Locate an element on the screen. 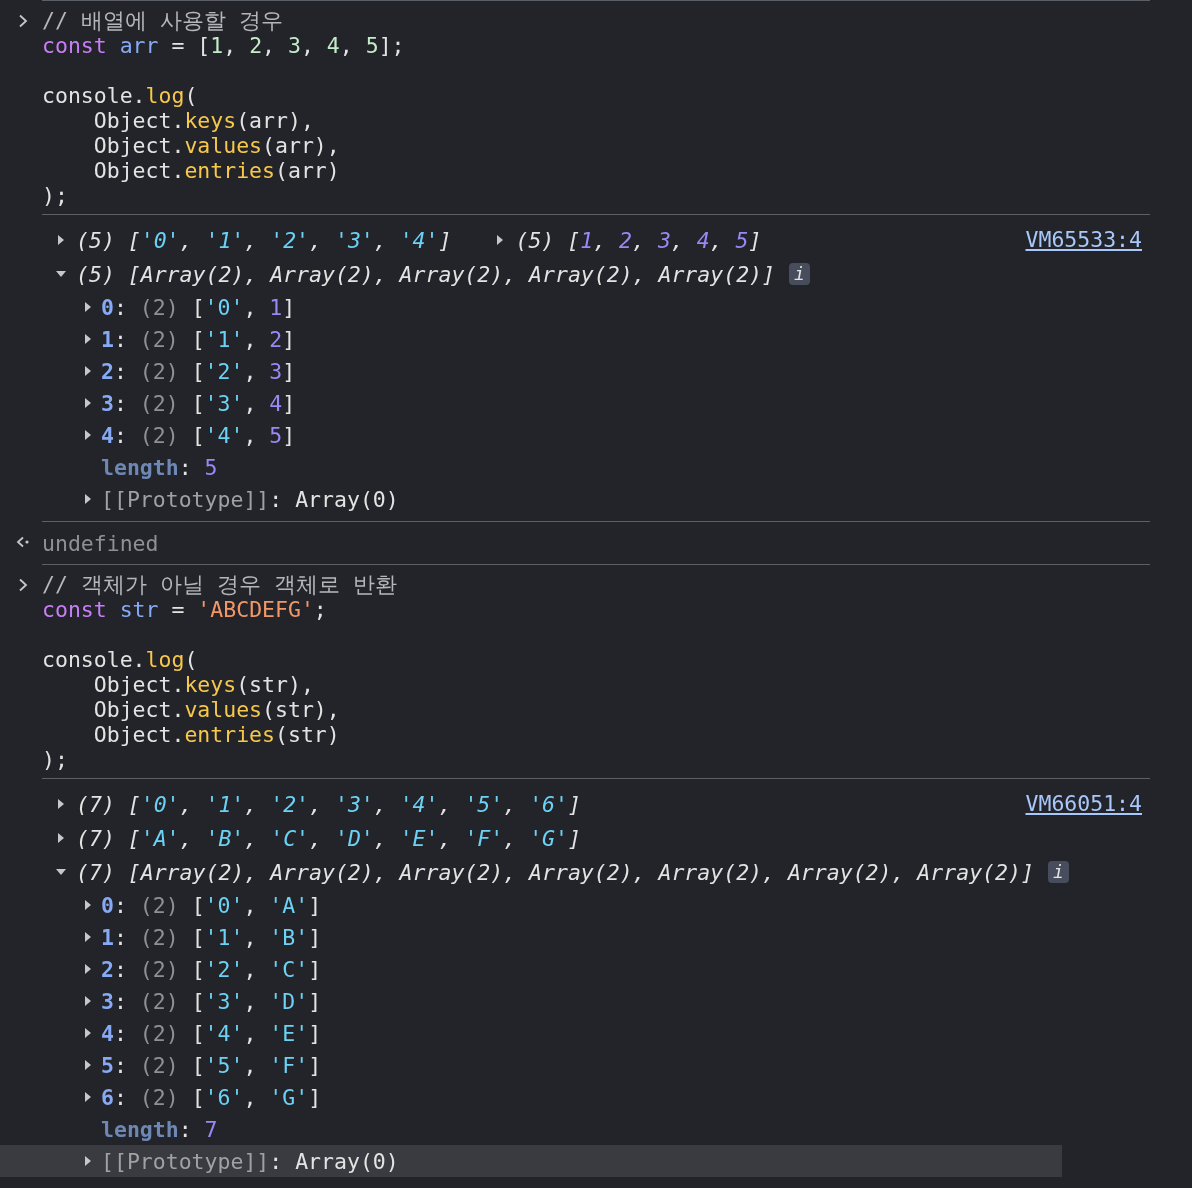  tree-row: 3: (2) ['3', 'D'] is located at coordinates (531, 1001).